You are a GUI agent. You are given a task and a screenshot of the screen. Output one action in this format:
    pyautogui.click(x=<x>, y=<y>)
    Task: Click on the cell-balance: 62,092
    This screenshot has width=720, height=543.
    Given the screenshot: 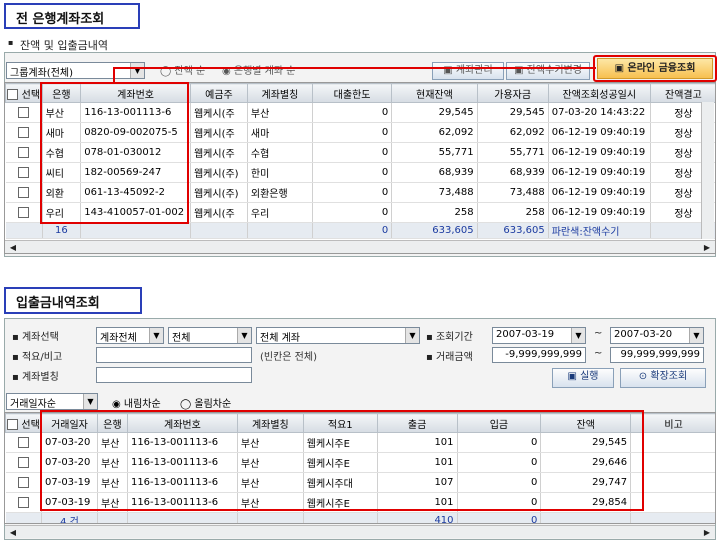 What is the action you would take?
    pyautogui.click(x=434, y=132)
    